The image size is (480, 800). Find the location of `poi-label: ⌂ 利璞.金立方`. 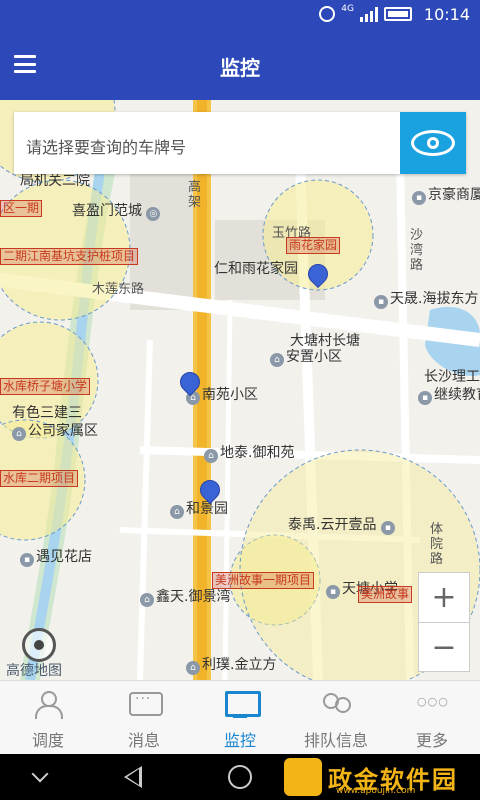

poi-label: ⌂ 利璞.金立方 is located at coordinates (231, 664).